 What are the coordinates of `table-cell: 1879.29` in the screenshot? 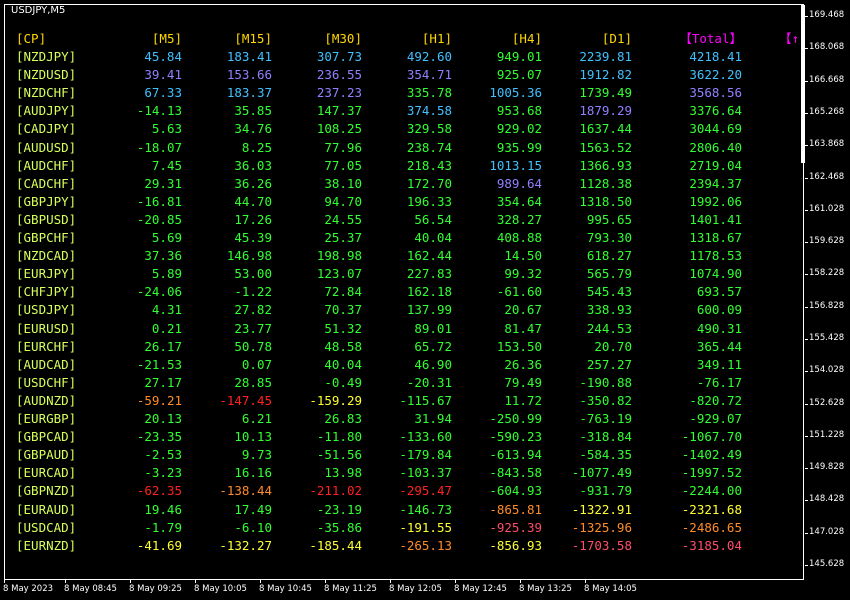 It's located at (605, 110).